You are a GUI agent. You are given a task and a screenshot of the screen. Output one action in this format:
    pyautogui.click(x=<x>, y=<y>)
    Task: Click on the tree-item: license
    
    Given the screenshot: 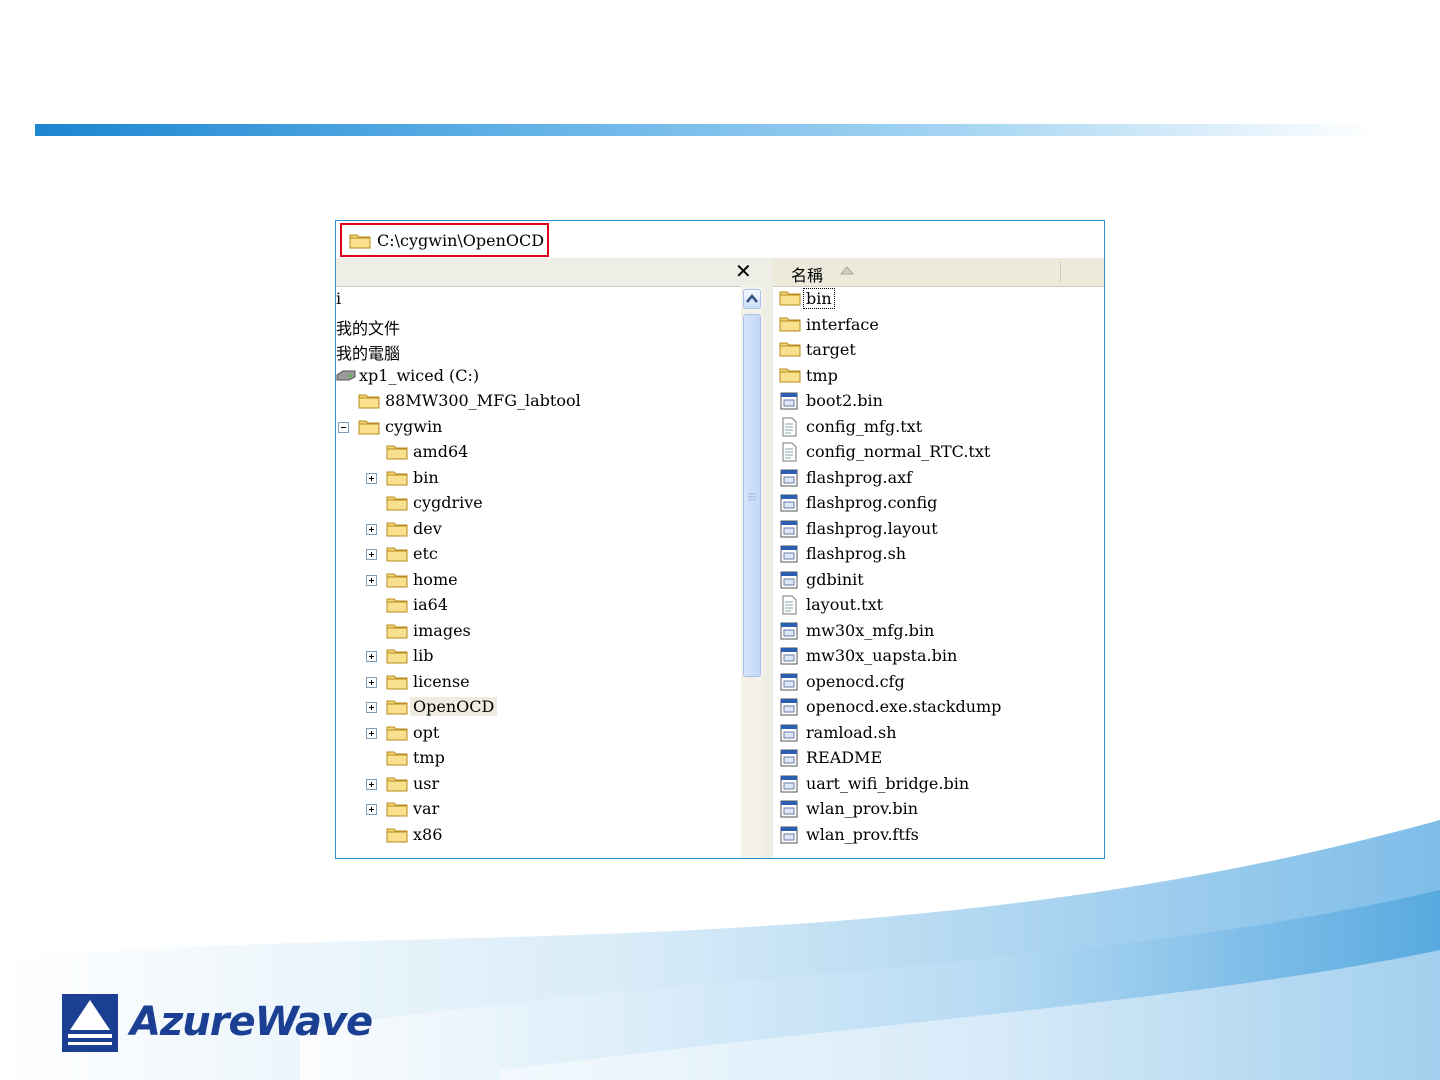 What is the action you would take?
    pyautogui.click(x=536, y=681)
    